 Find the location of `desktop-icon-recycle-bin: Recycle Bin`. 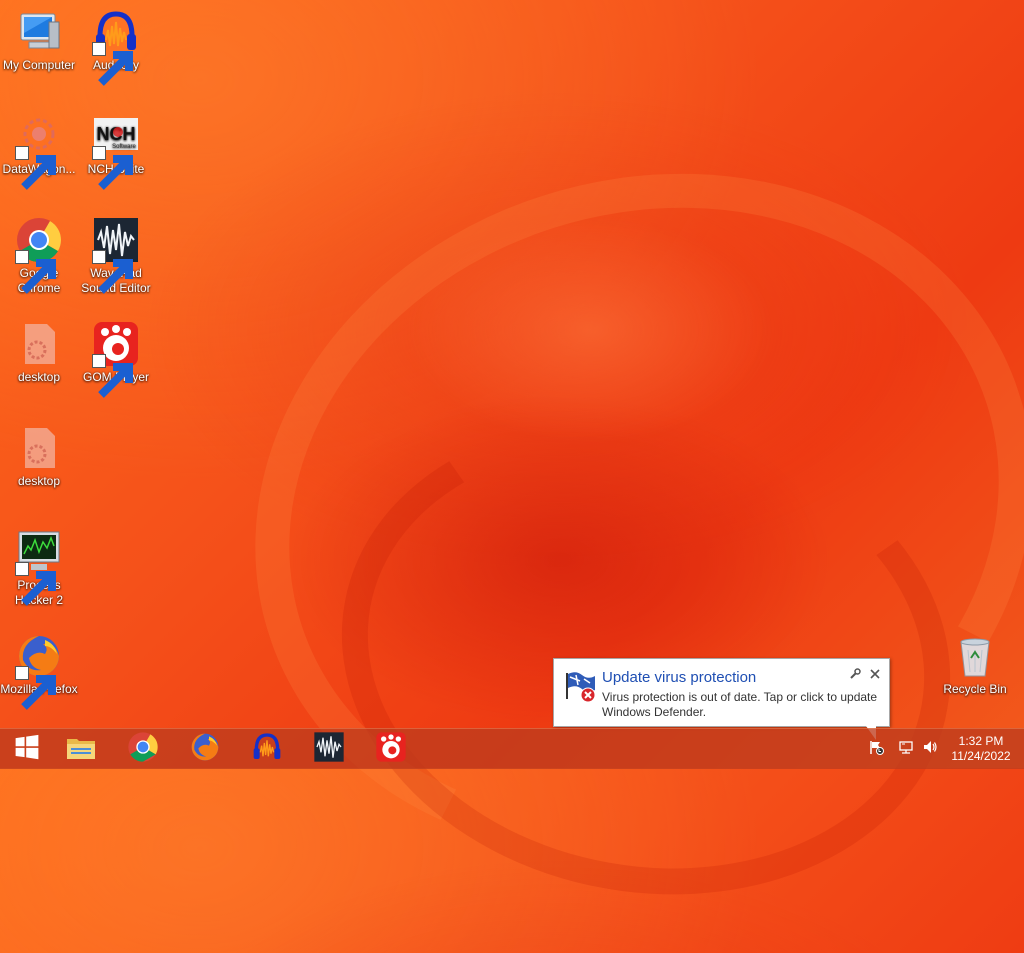

desktop-icon-recycle-bin: Recycle Bin is located at coordinates (975, 664).